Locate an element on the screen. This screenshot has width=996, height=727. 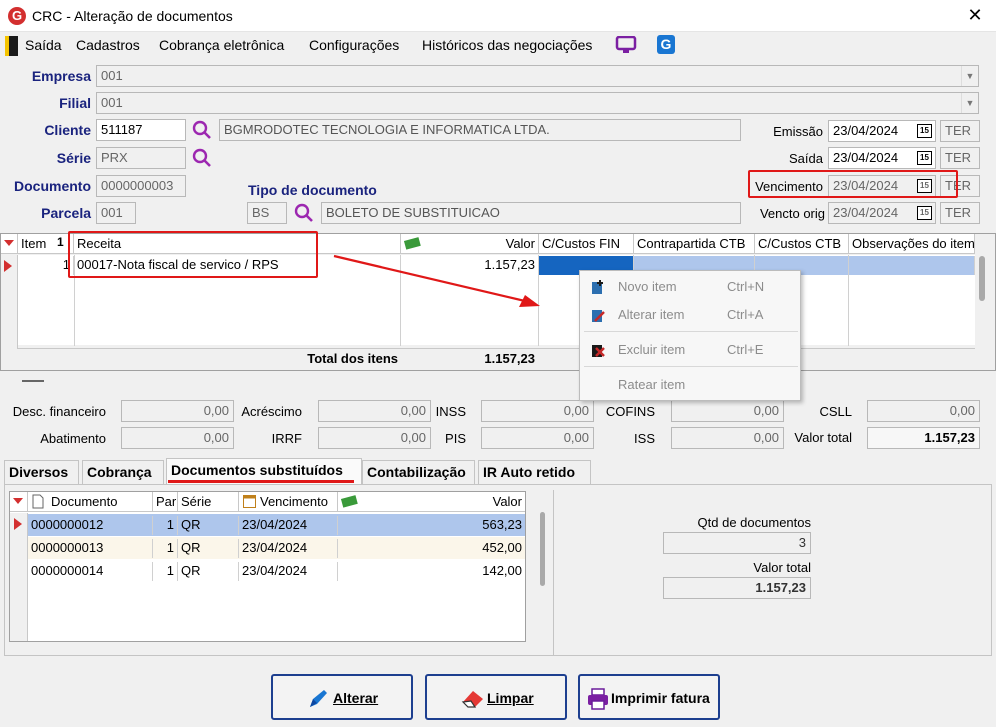
total-label: Total dos itens is located at coordinates (352, 358).